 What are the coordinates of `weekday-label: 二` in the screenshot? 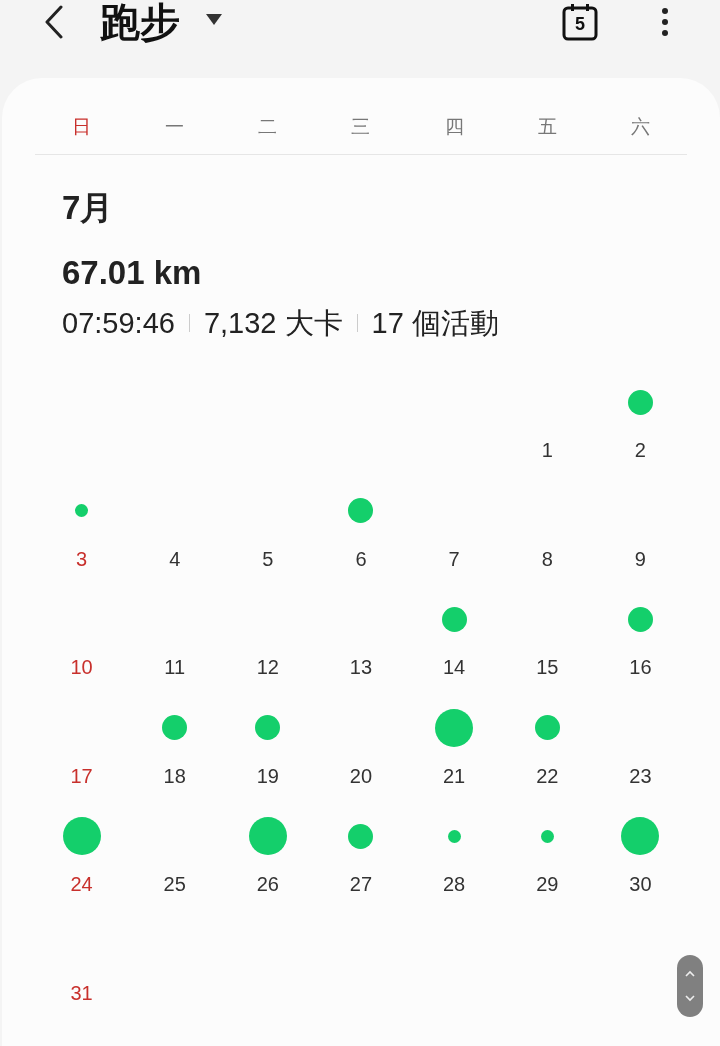 It's located at (268, 127).